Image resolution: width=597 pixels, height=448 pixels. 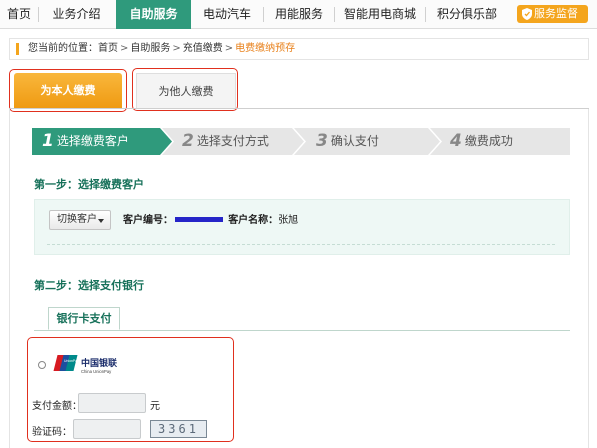 What do you see at coordinates (96, 371) in the screenshot?
I see `unionpay-logo-en: China UnionPay` at bounding box center [96, 371].